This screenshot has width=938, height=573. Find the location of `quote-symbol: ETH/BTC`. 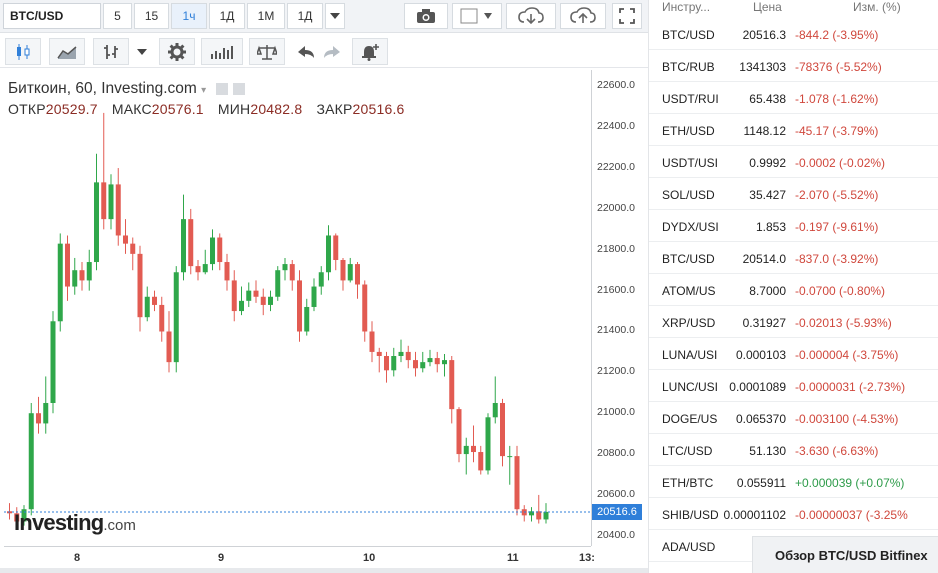

quote-symbol: ETH/BTC is located at coordinates (690, 483).